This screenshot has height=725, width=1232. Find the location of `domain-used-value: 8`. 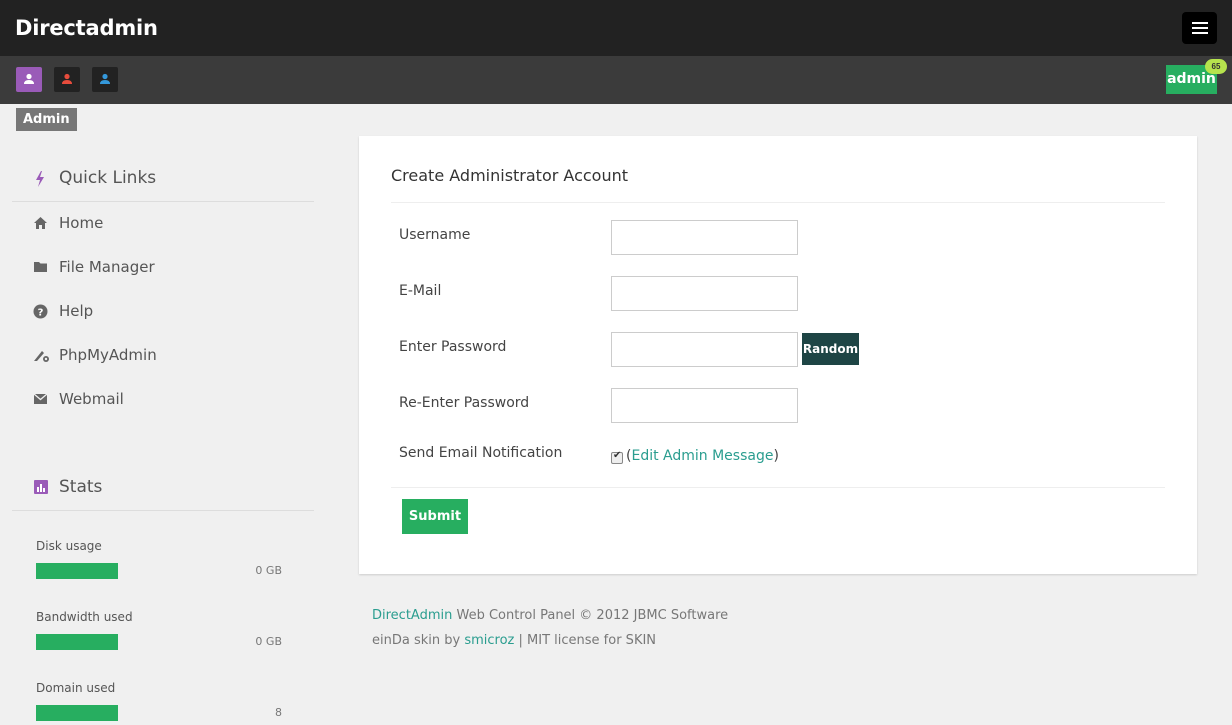

domain-used-value: 8 is located at coordinates (278, 712).